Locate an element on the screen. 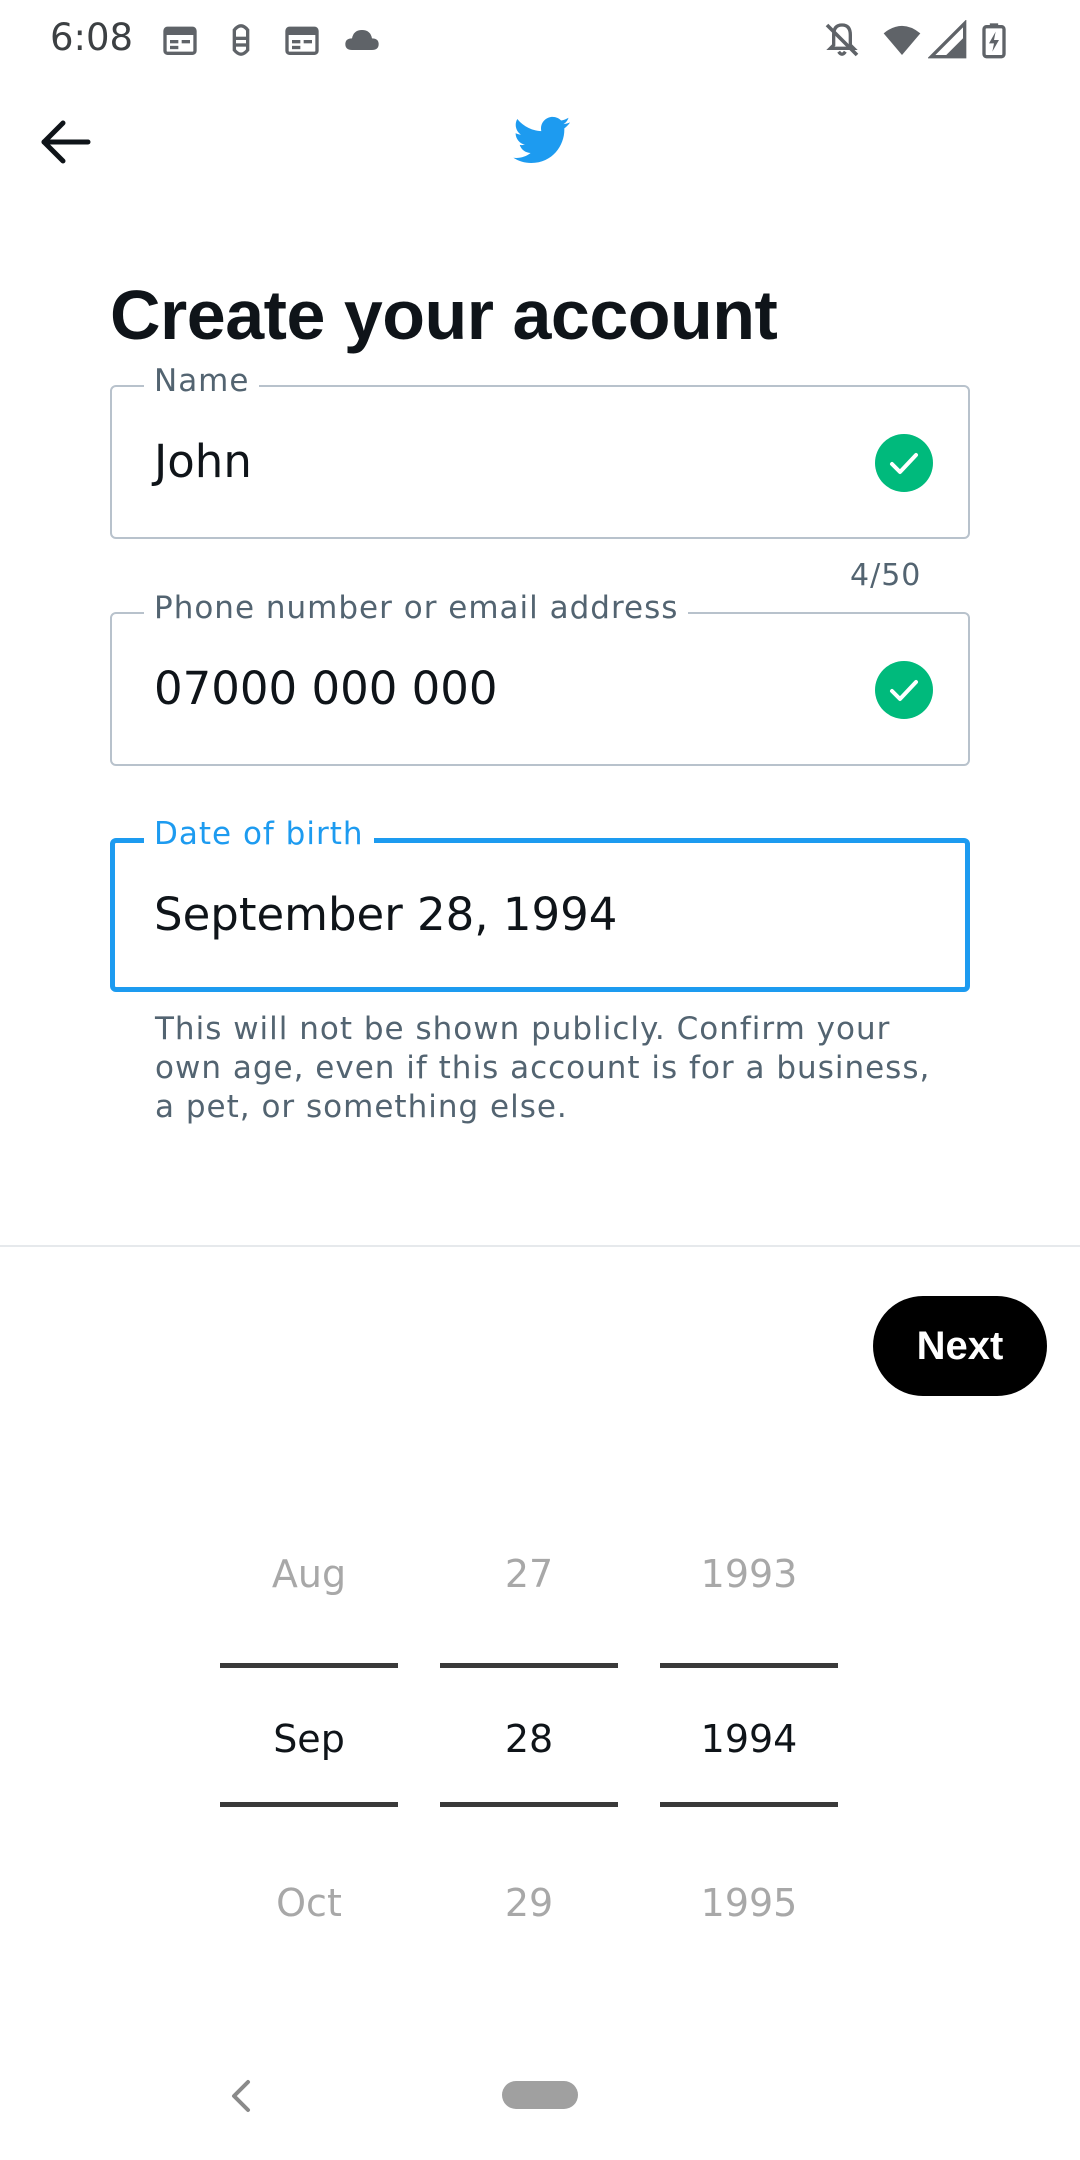 The image size is (1080, 2160). dob-field-value: September 28, 1994 is located at coordinates (386, 914).